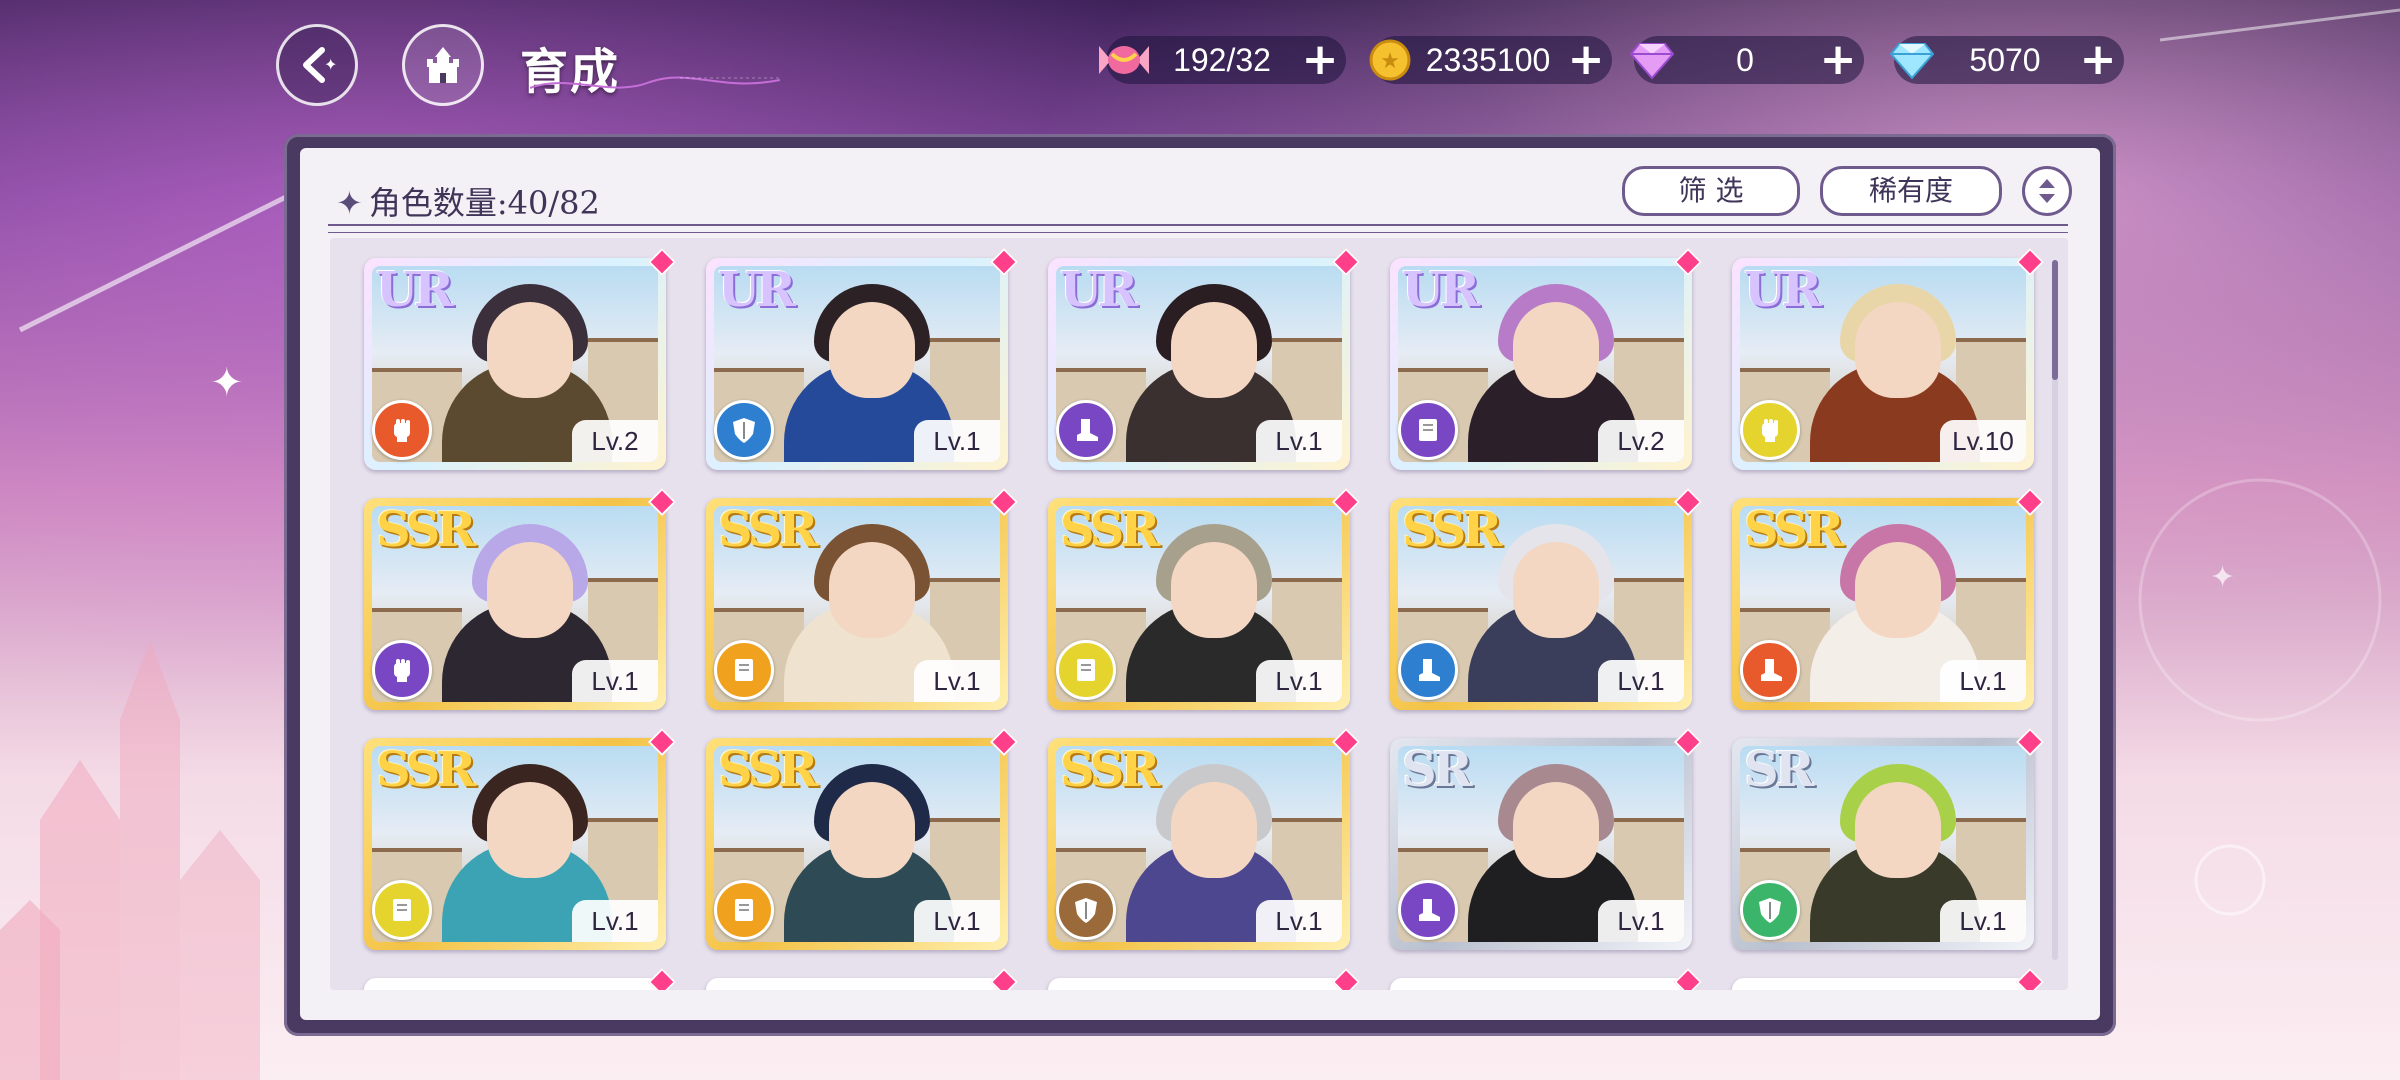 Image resolution: width=2400 pixels, height=1080 pixels. What do you see at coordinates (2098, 60) in the screenshot?
I see `blue-diamond-add-button: +` at bounding box center [2098, 60].